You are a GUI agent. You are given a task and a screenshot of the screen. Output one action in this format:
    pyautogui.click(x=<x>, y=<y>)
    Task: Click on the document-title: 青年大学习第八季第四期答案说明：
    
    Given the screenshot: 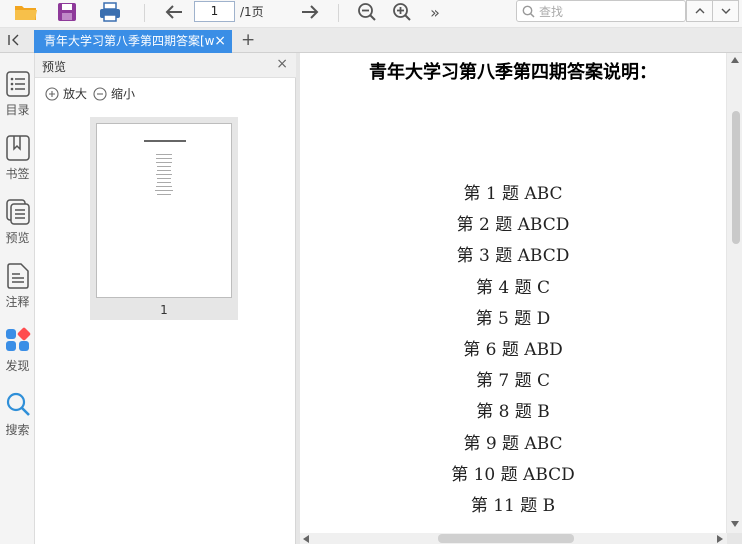 What is the action you would take?
    pyautogui.click(x=513, y=72)
    